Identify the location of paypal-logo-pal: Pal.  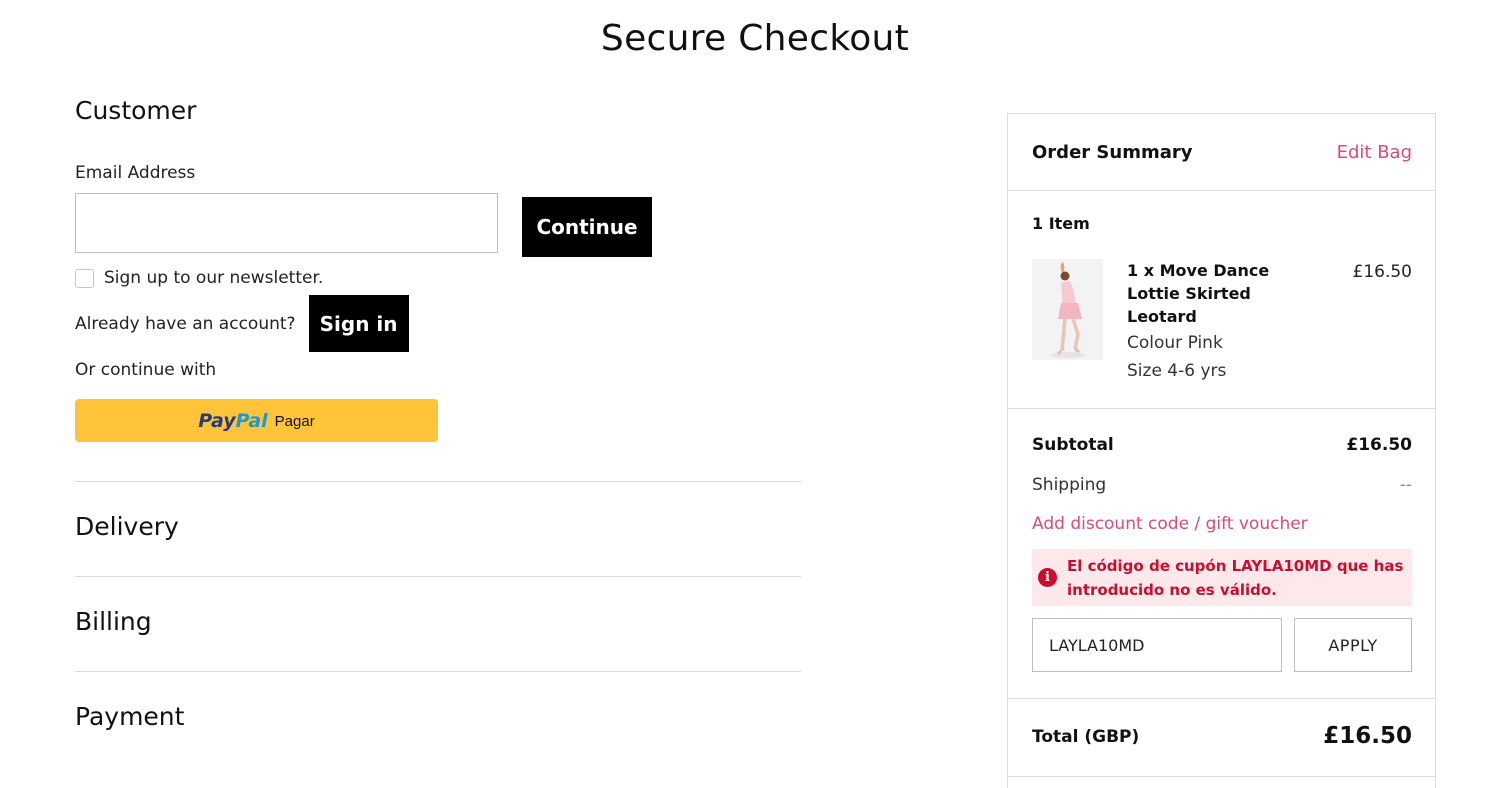
(251, 420).